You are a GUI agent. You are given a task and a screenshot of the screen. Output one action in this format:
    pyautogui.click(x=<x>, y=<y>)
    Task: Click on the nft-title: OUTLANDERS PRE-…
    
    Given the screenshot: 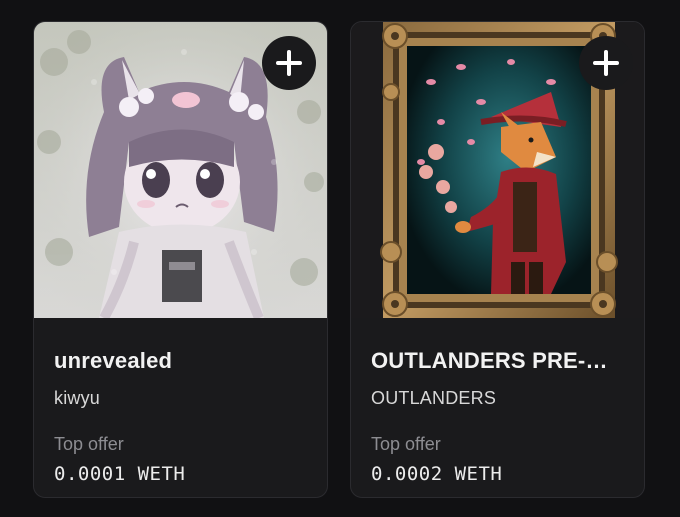 What is the action you would take?
    pyautogui.click(x=499, y=361)
    